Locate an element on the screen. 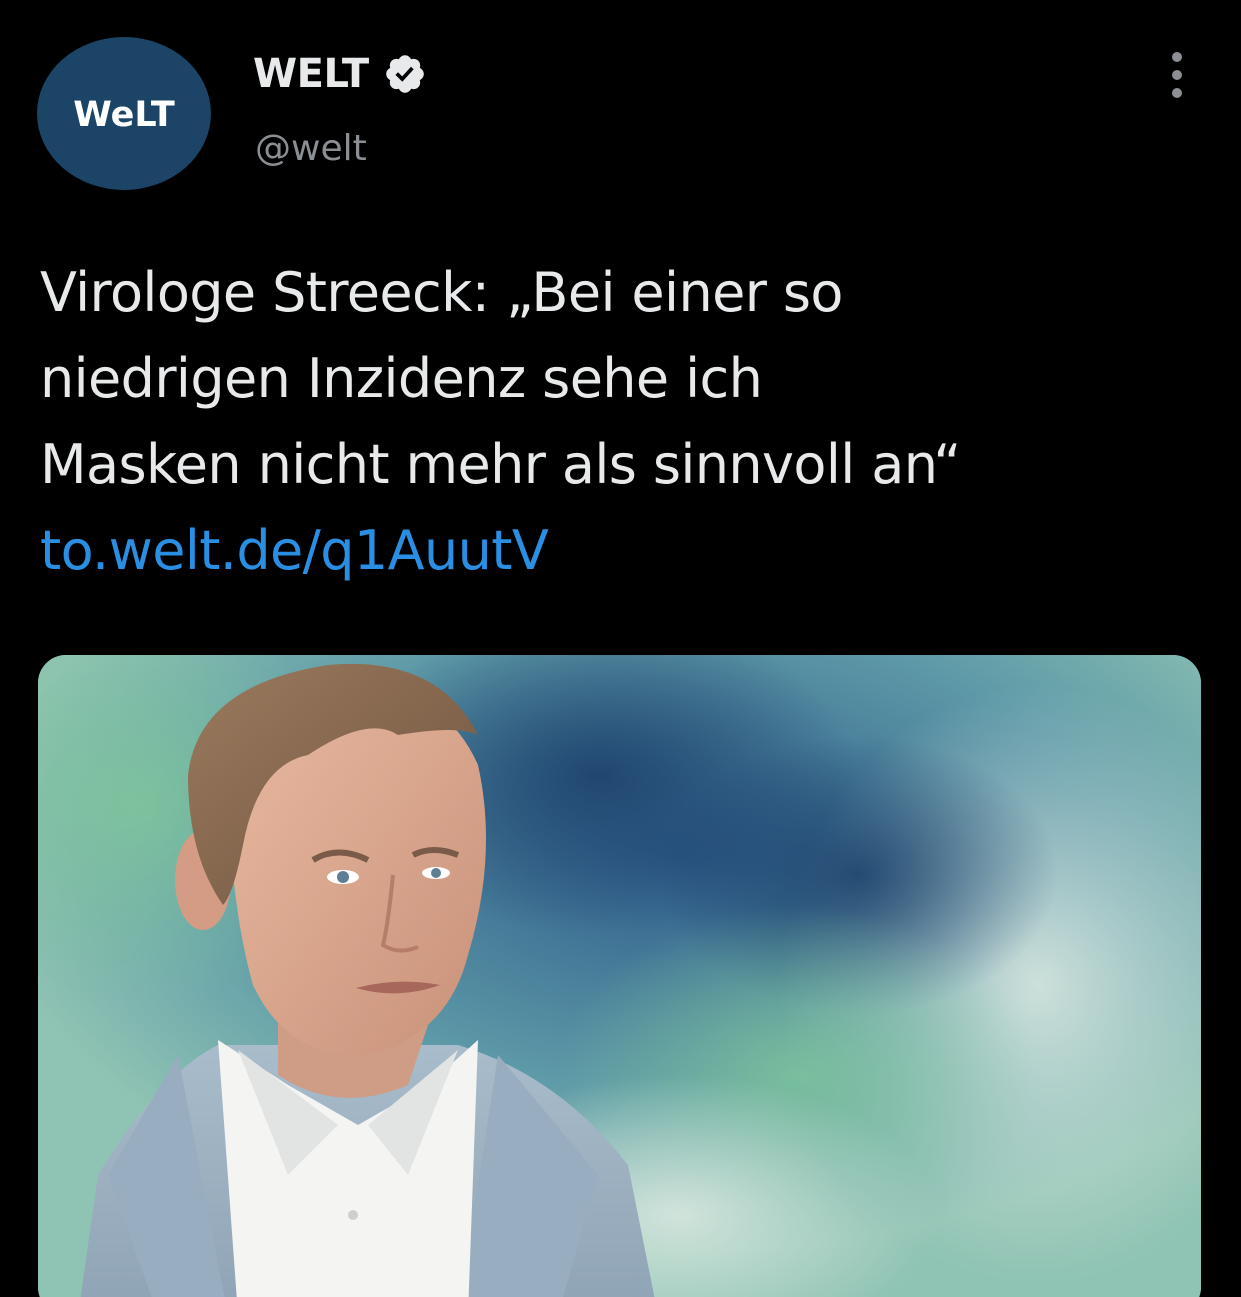 This screenshot has height=1297, width=1241. more-options-icon is located at coordinates (1177, 75).